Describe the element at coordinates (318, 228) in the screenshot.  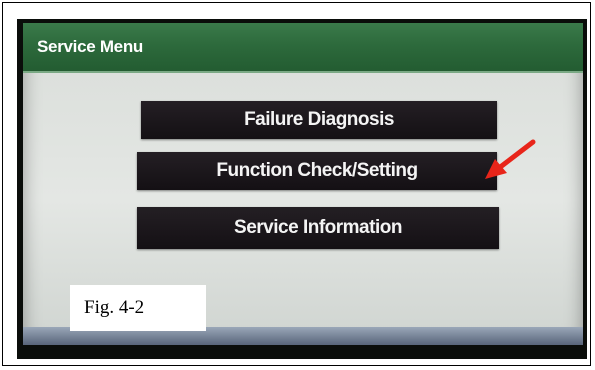
I see `service-information-button: Service Information` at that location.